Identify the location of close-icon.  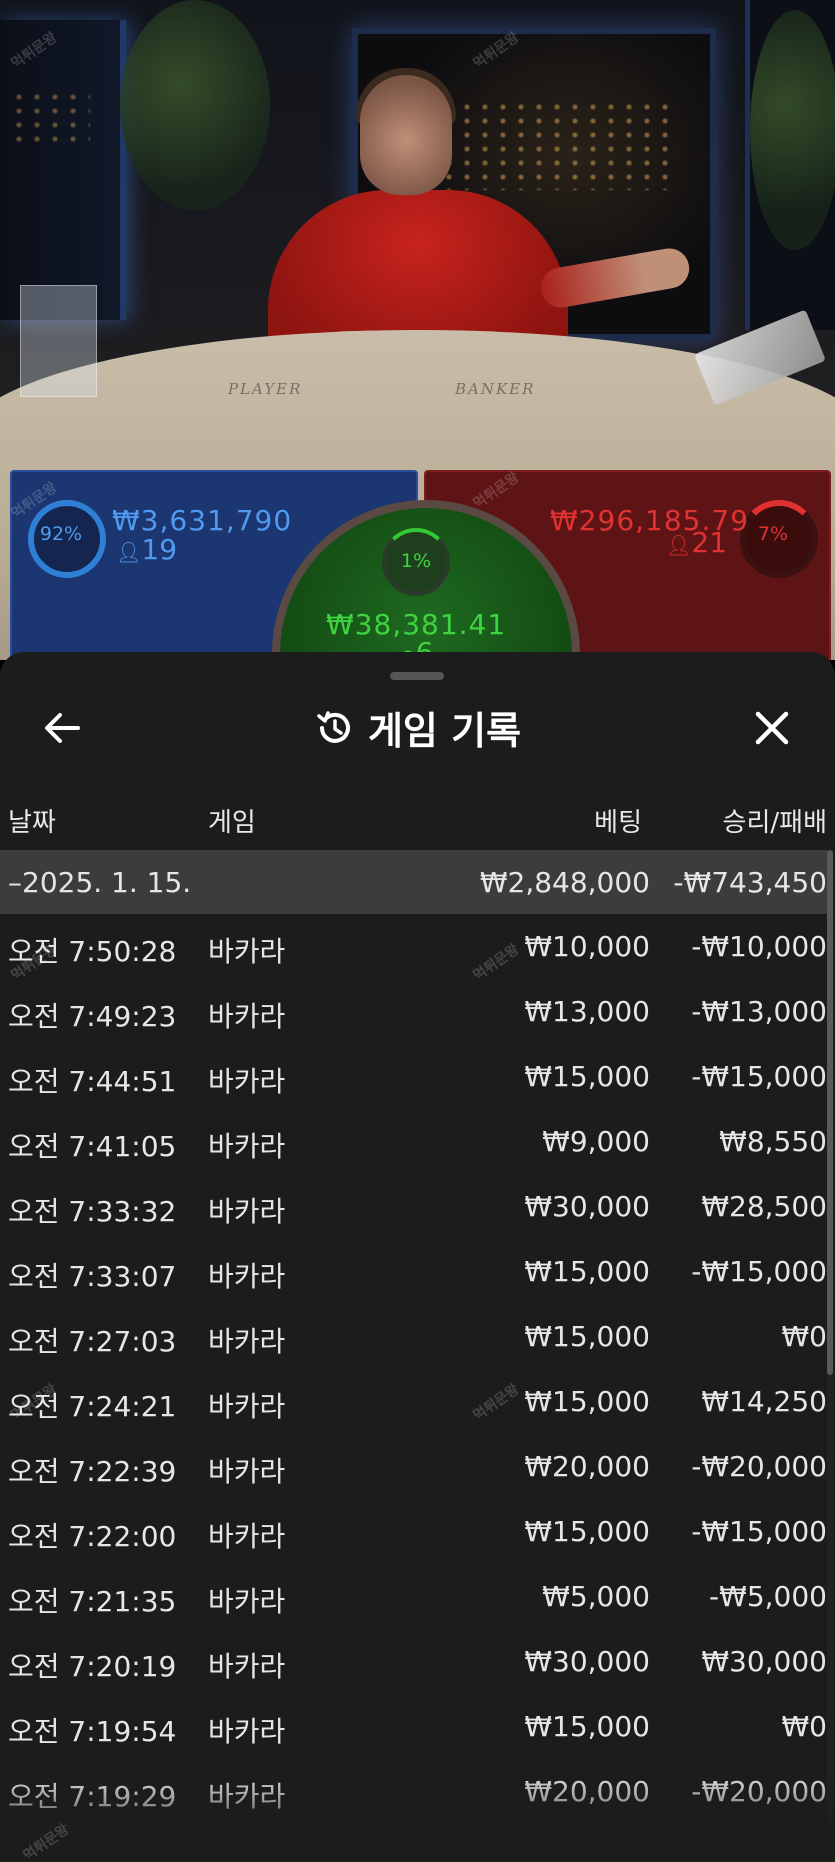
(772, 728).